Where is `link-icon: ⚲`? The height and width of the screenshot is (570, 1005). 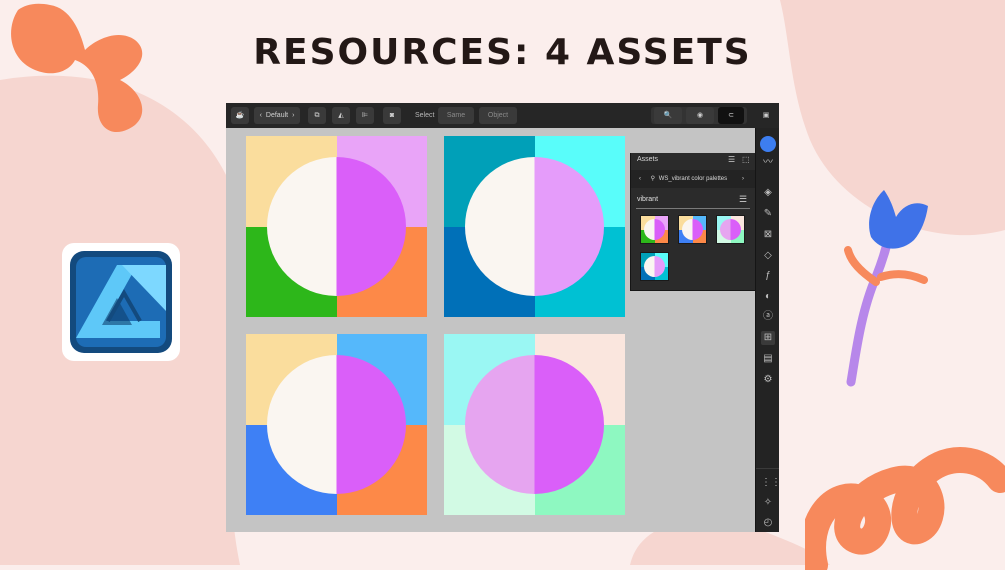
link-icon: ⚲ is located at coordinates (653, 179).